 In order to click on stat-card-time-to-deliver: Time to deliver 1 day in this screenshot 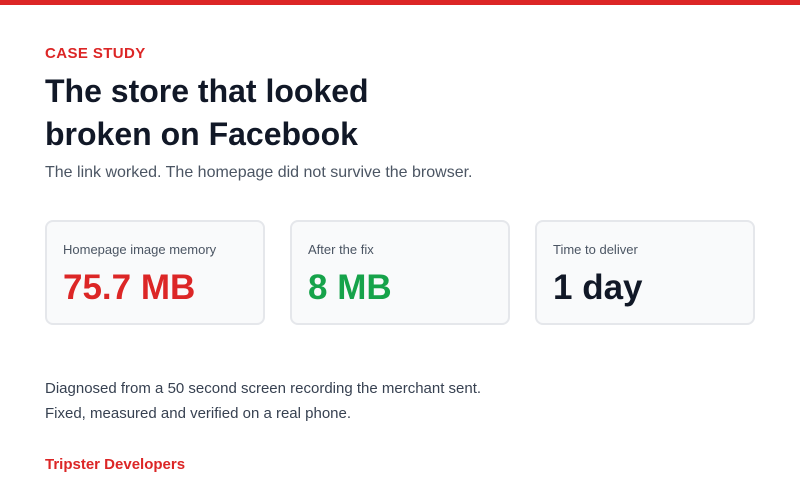, I will do `click(645, 272)`.